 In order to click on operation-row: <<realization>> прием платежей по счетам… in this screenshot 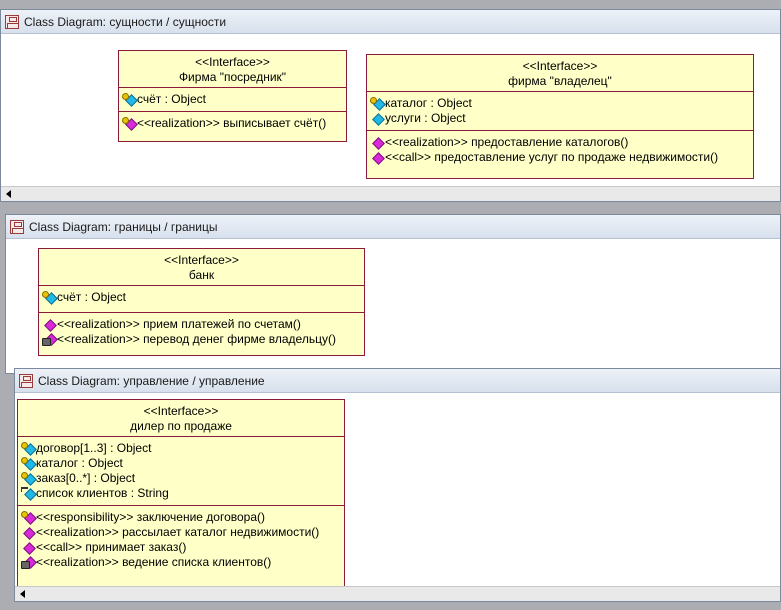, I will do `click(202, 324)`.